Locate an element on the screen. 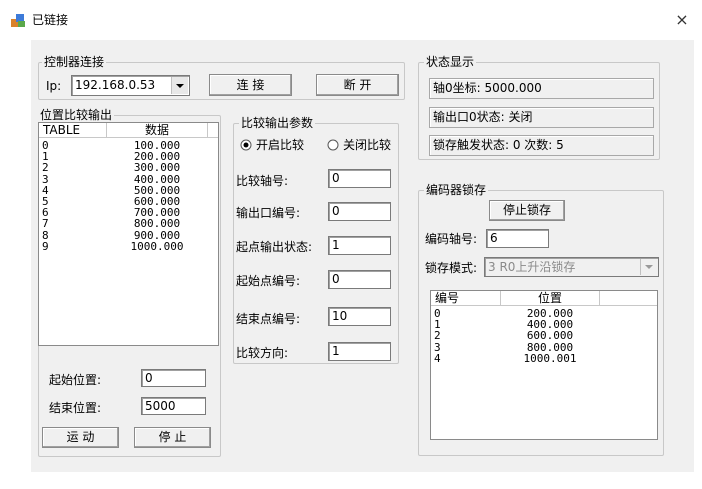 The height and width of the screenshot is (489, 702). start-point-input: 0 is located at coordinates (359, 279).